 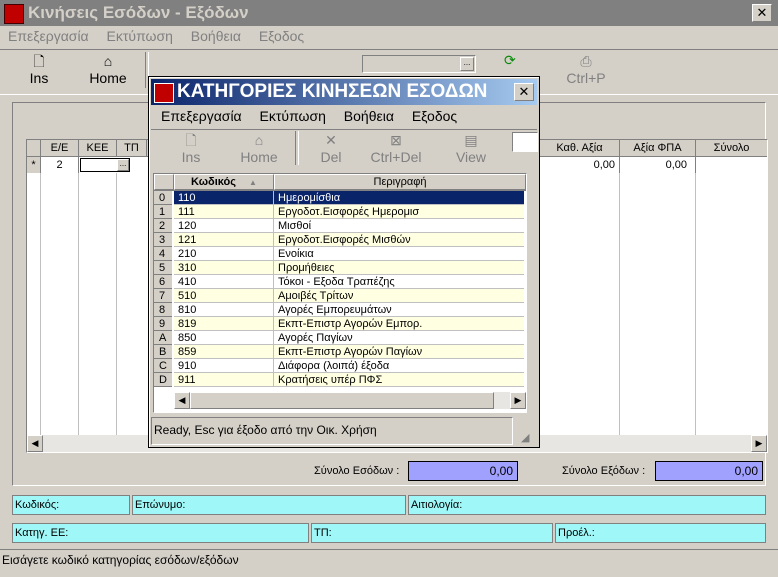 I want to click on grid-header-synolo: Σύνολο, so click(x=731, y=148).